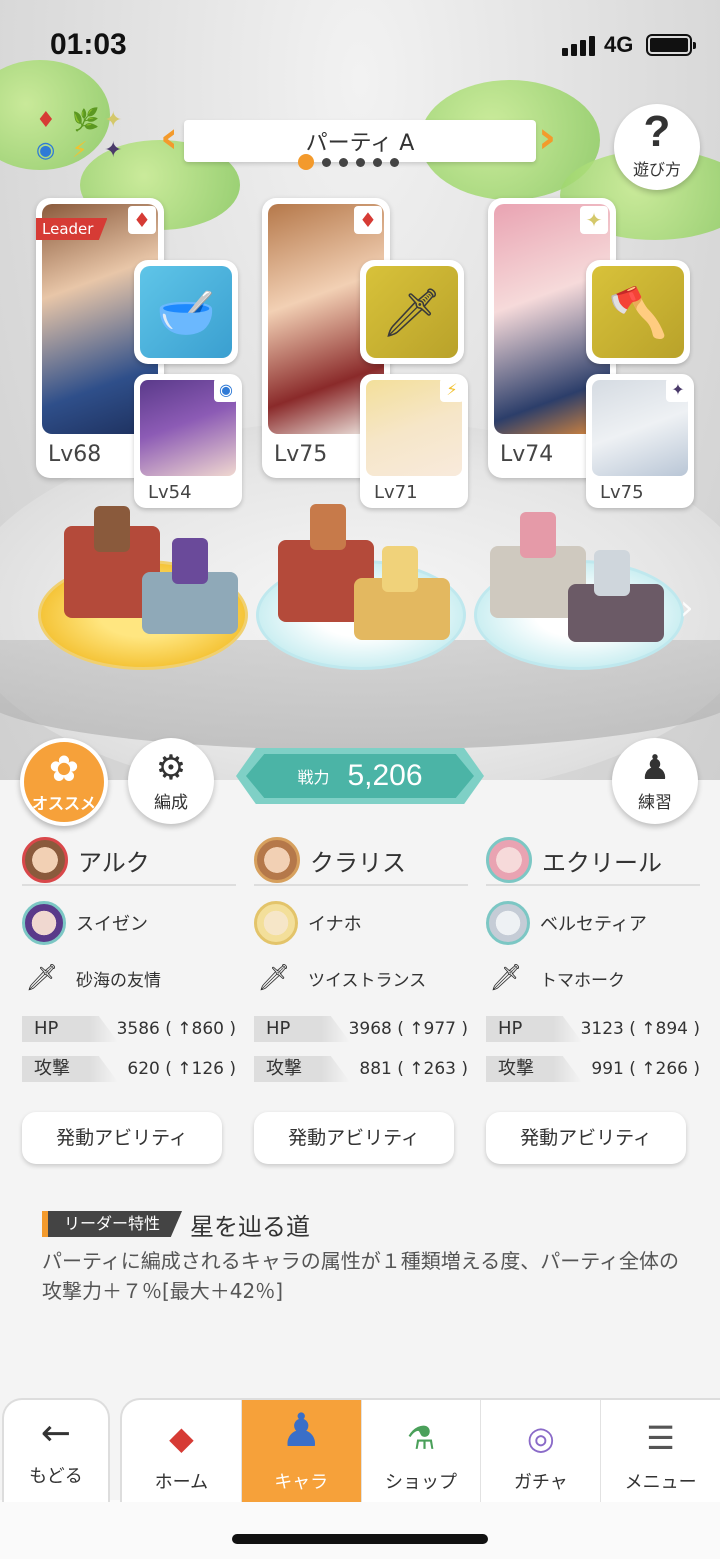  I want to click on sub-character-name: スイゼン, so click(112, 924).